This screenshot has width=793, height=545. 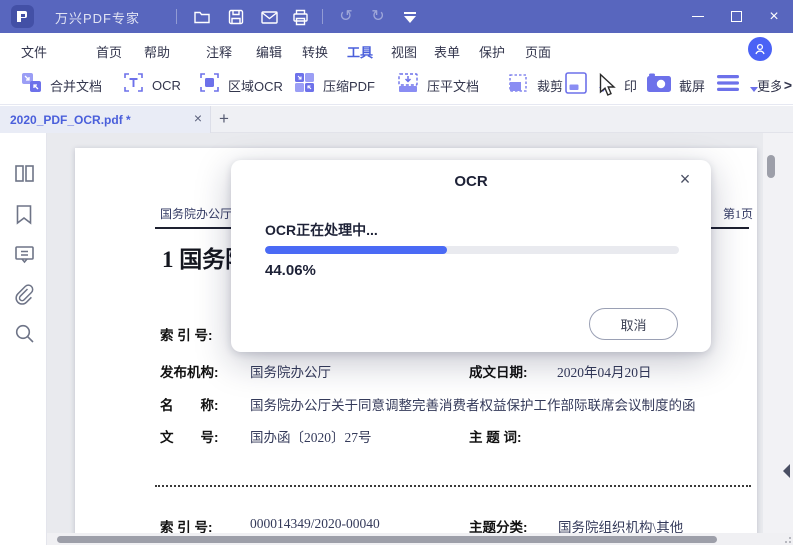 I want to click on account-avatar, so click(x=760, y=49).